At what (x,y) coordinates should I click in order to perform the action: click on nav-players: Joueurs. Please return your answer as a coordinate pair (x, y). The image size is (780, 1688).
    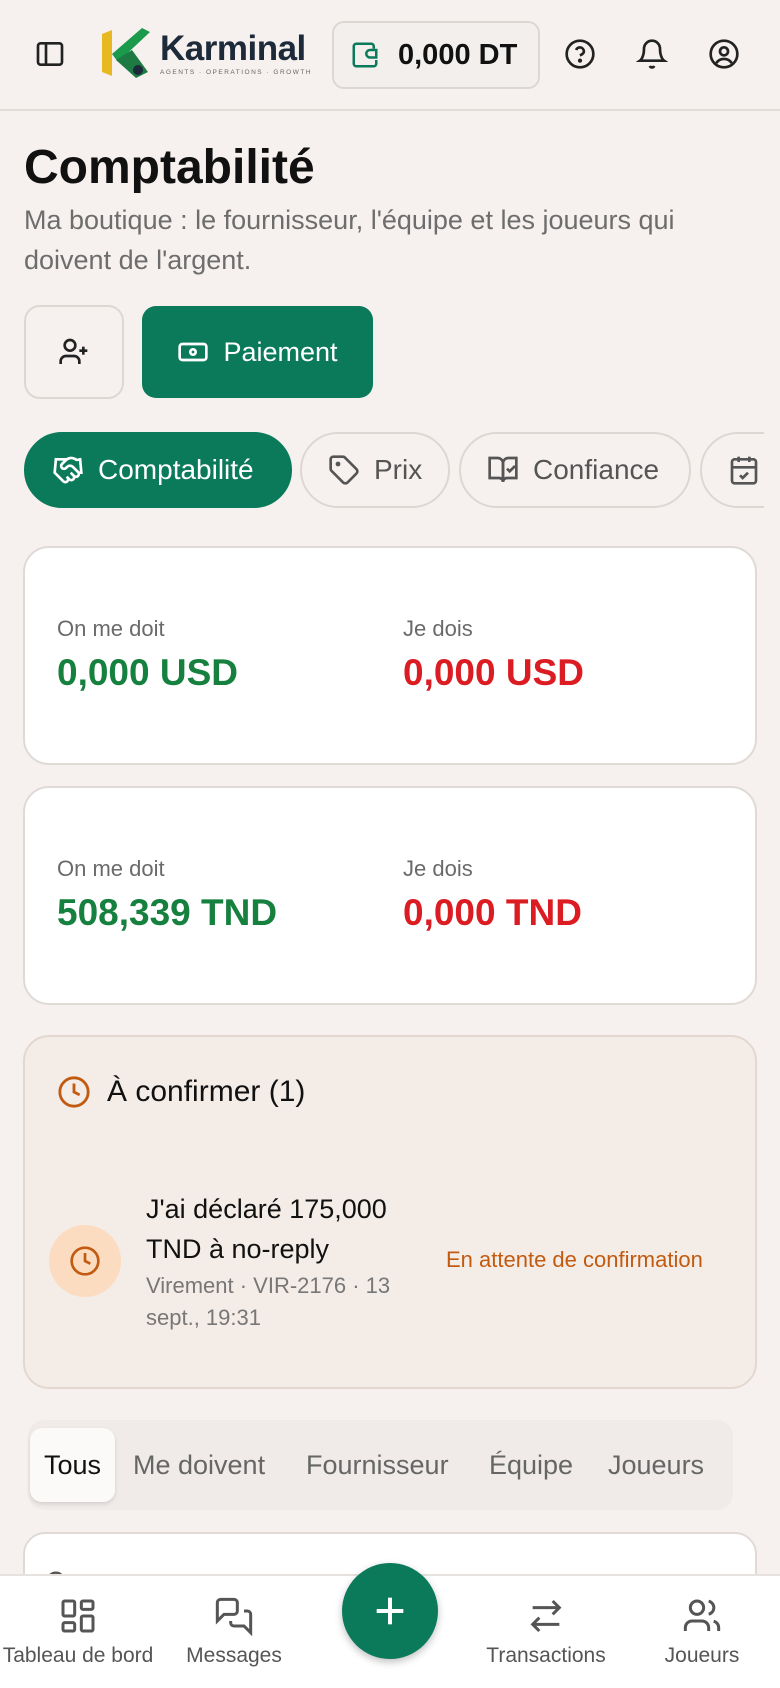
    Looking at the image, I should click on (702, 1632).